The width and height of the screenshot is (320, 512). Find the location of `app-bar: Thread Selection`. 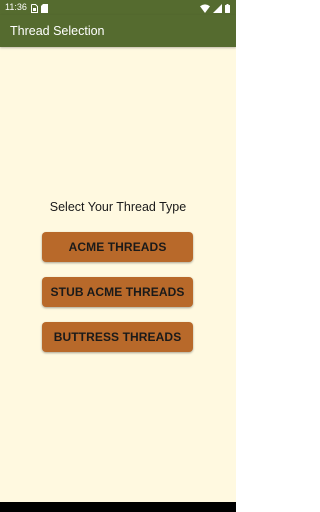

app-bar: Thread Selection is located at coordinates (118, 31).